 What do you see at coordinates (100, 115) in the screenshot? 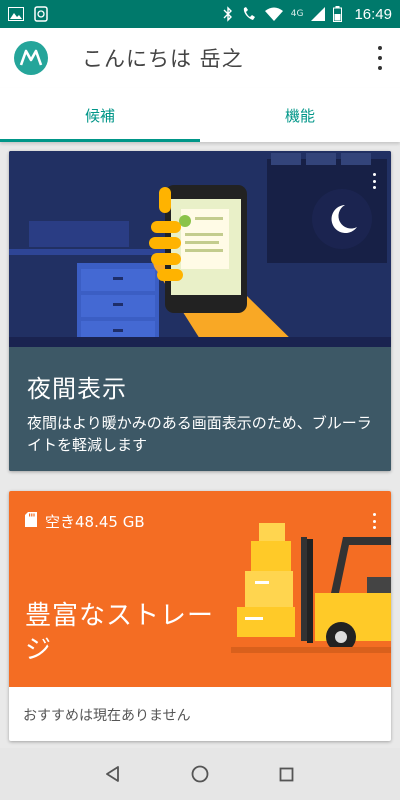
I see `tab-suggestions: 候補` at bounding box center [100, 115].